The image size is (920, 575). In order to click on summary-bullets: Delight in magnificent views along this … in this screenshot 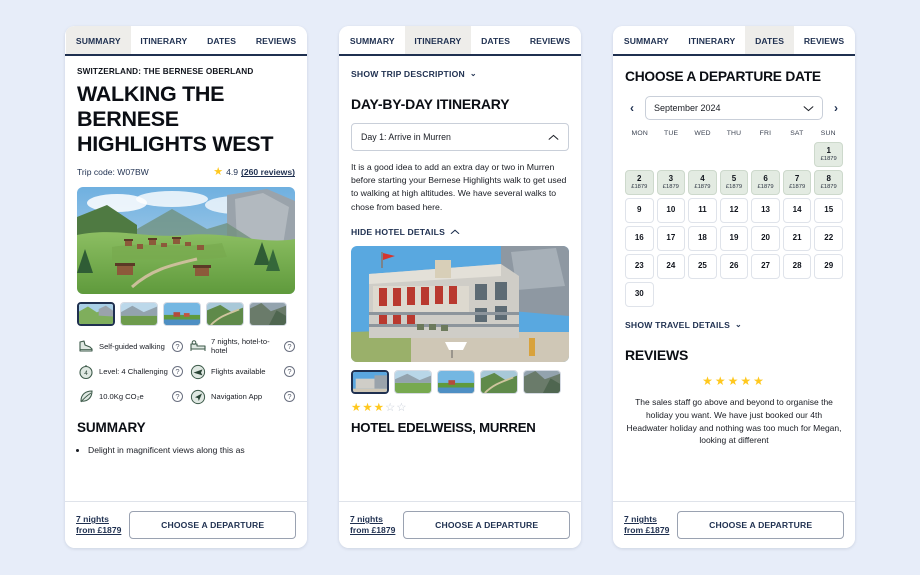, I will do `click(186, 450)`.